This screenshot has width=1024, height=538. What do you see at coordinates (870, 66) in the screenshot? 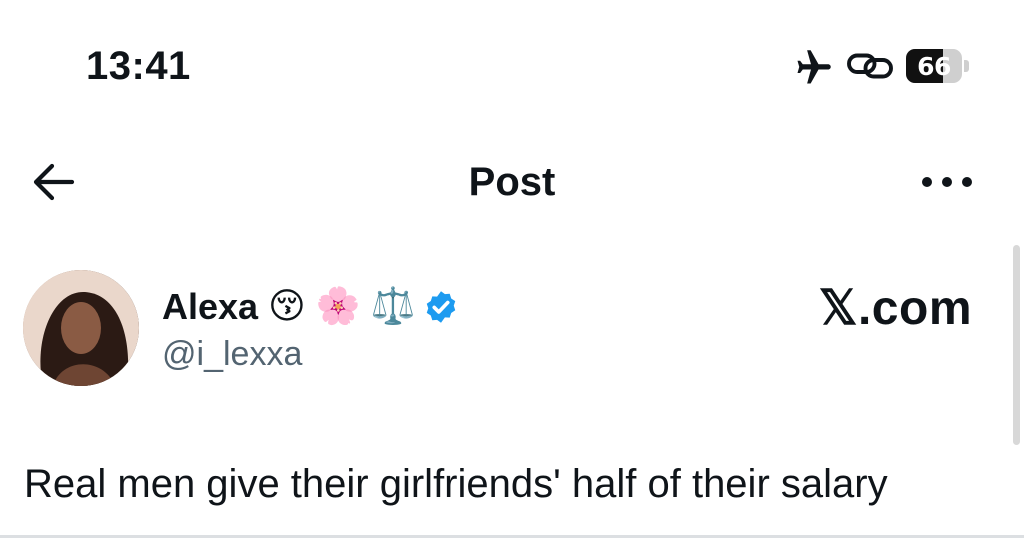
I see `link-icon` at bounding box center [870, 66].